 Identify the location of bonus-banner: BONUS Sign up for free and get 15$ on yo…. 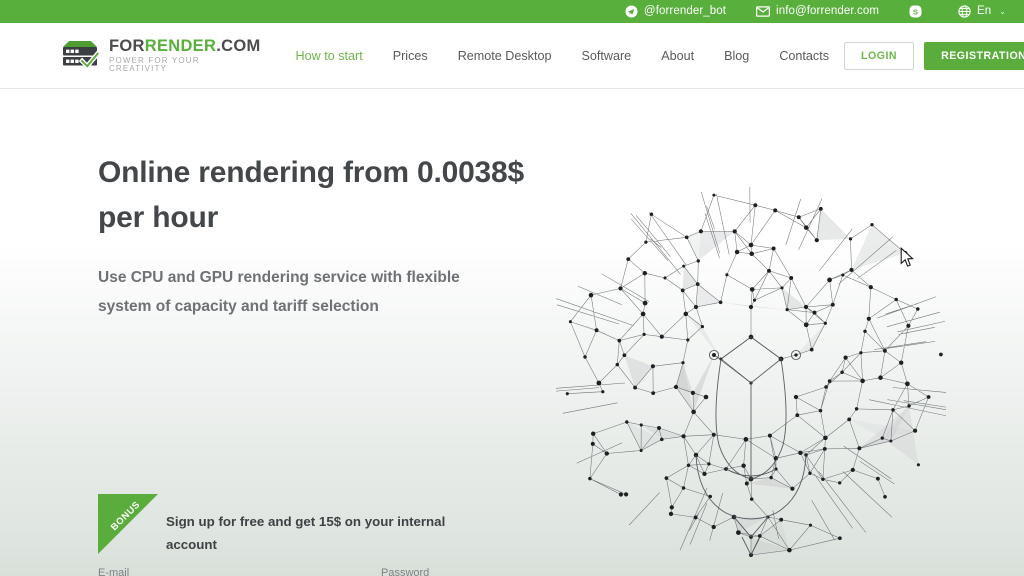
(323, 525).